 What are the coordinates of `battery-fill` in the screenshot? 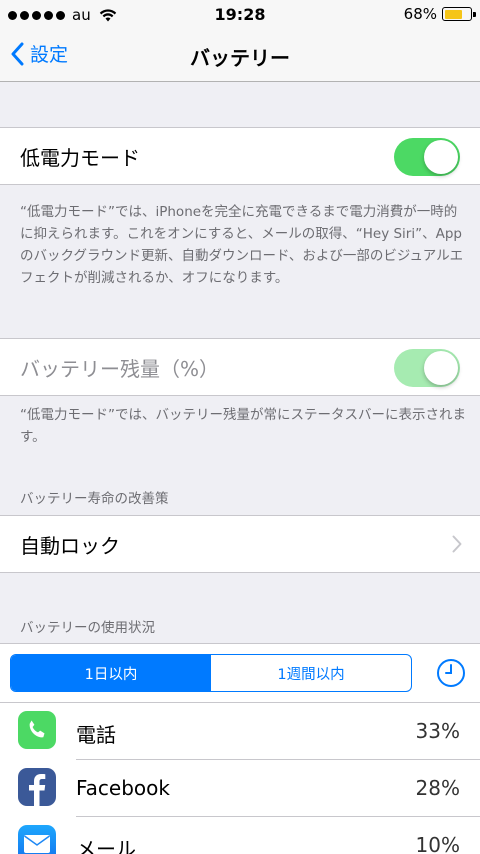 It's located at (453, 14).